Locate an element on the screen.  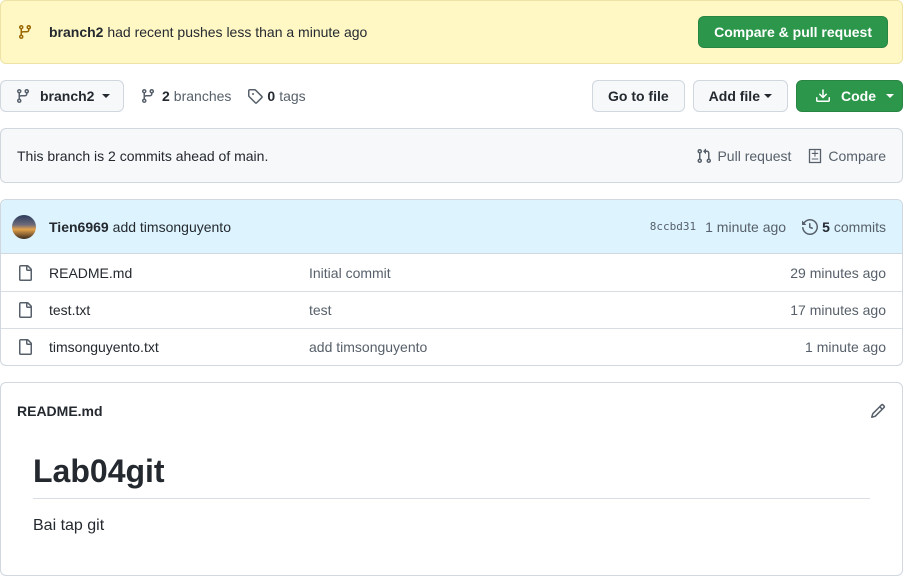
branch-ahead-text: This branch is 2 commits ahead of main. is located at coordinates (143, 155).